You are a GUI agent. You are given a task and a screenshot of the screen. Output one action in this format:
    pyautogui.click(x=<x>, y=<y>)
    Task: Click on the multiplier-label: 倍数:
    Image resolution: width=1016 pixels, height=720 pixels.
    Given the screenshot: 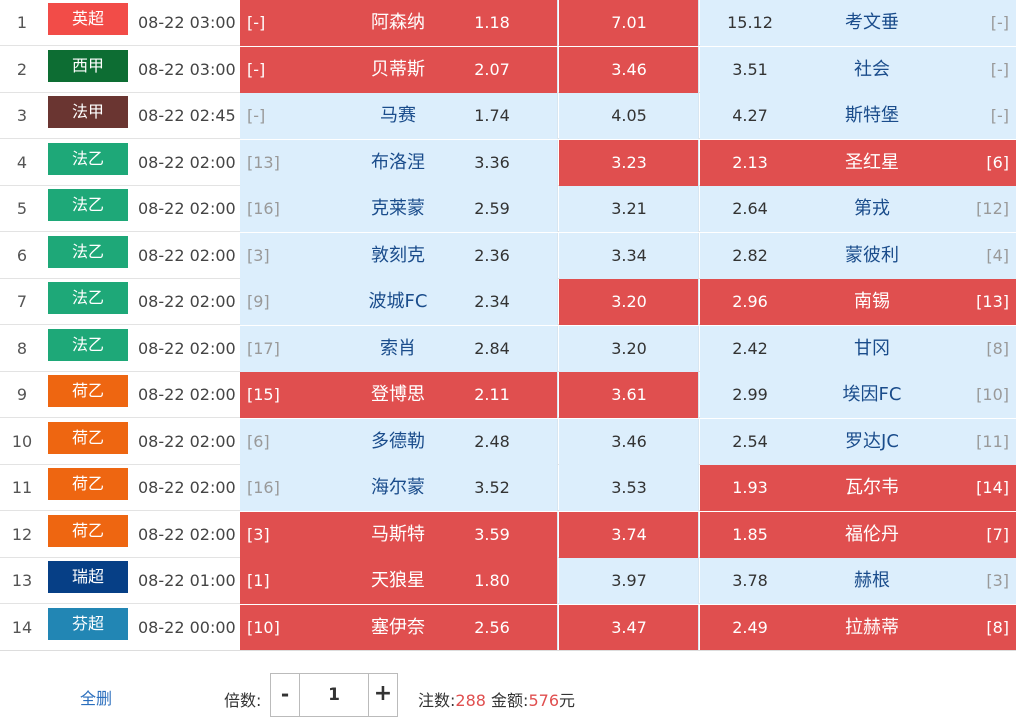 What is the action you would take?
    pyautogui.click(x=243, y=700)
    